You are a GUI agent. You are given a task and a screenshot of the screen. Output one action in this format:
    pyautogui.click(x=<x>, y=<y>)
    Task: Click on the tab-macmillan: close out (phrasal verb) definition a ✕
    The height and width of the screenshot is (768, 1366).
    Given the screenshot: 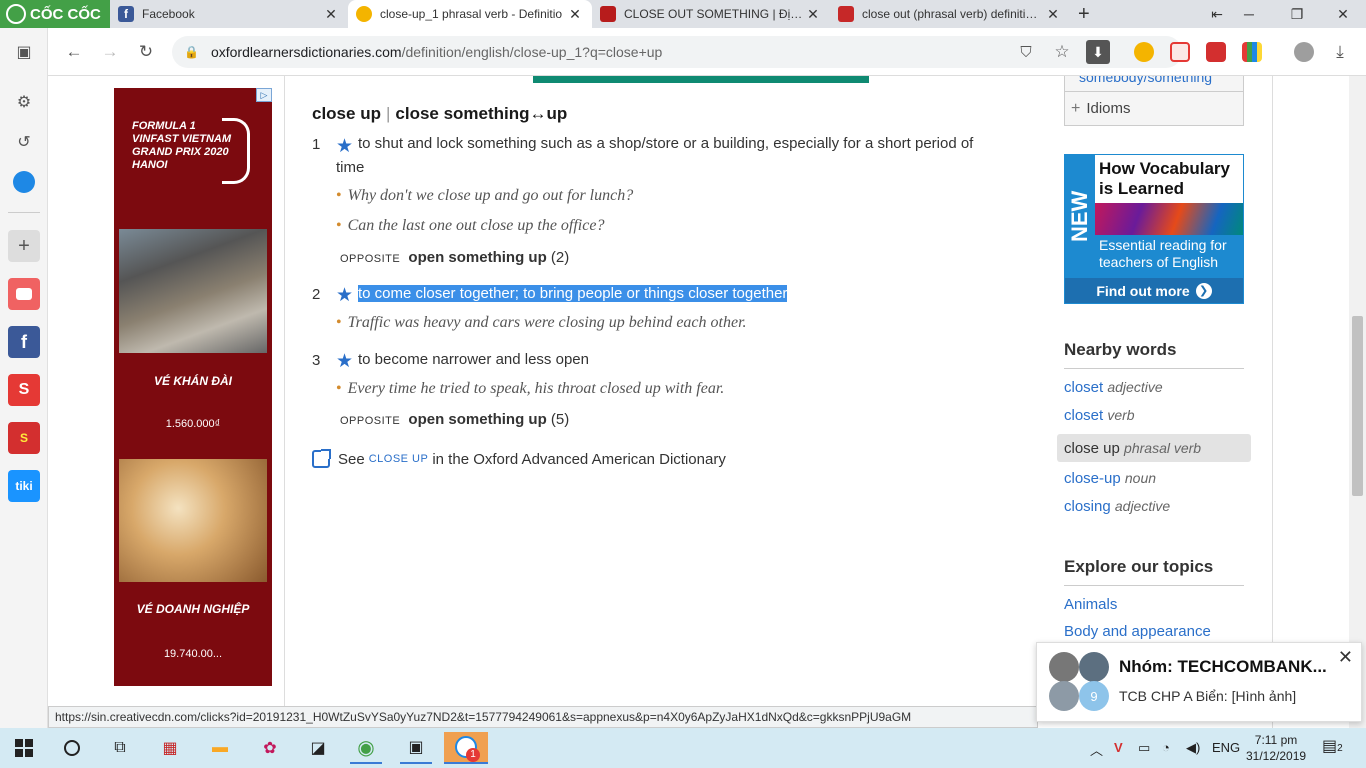 What is the action you would take?
    pyautogui.click(x=950, y=14)
    